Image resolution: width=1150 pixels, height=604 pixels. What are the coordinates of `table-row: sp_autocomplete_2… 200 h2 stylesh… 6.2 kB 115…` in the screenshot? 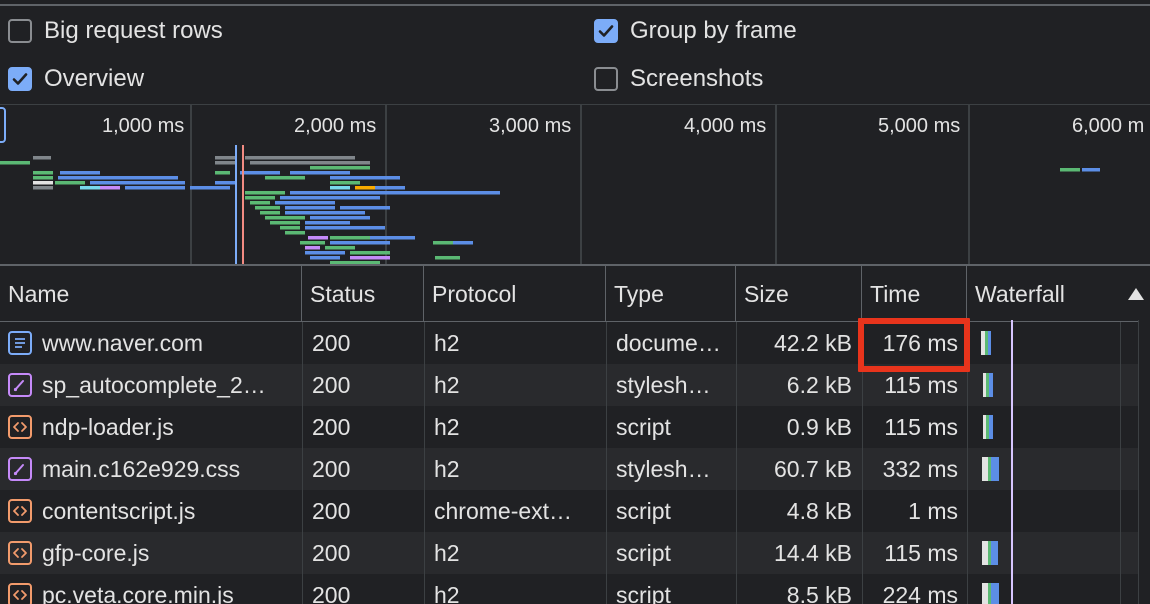 It's located at (575, 385).